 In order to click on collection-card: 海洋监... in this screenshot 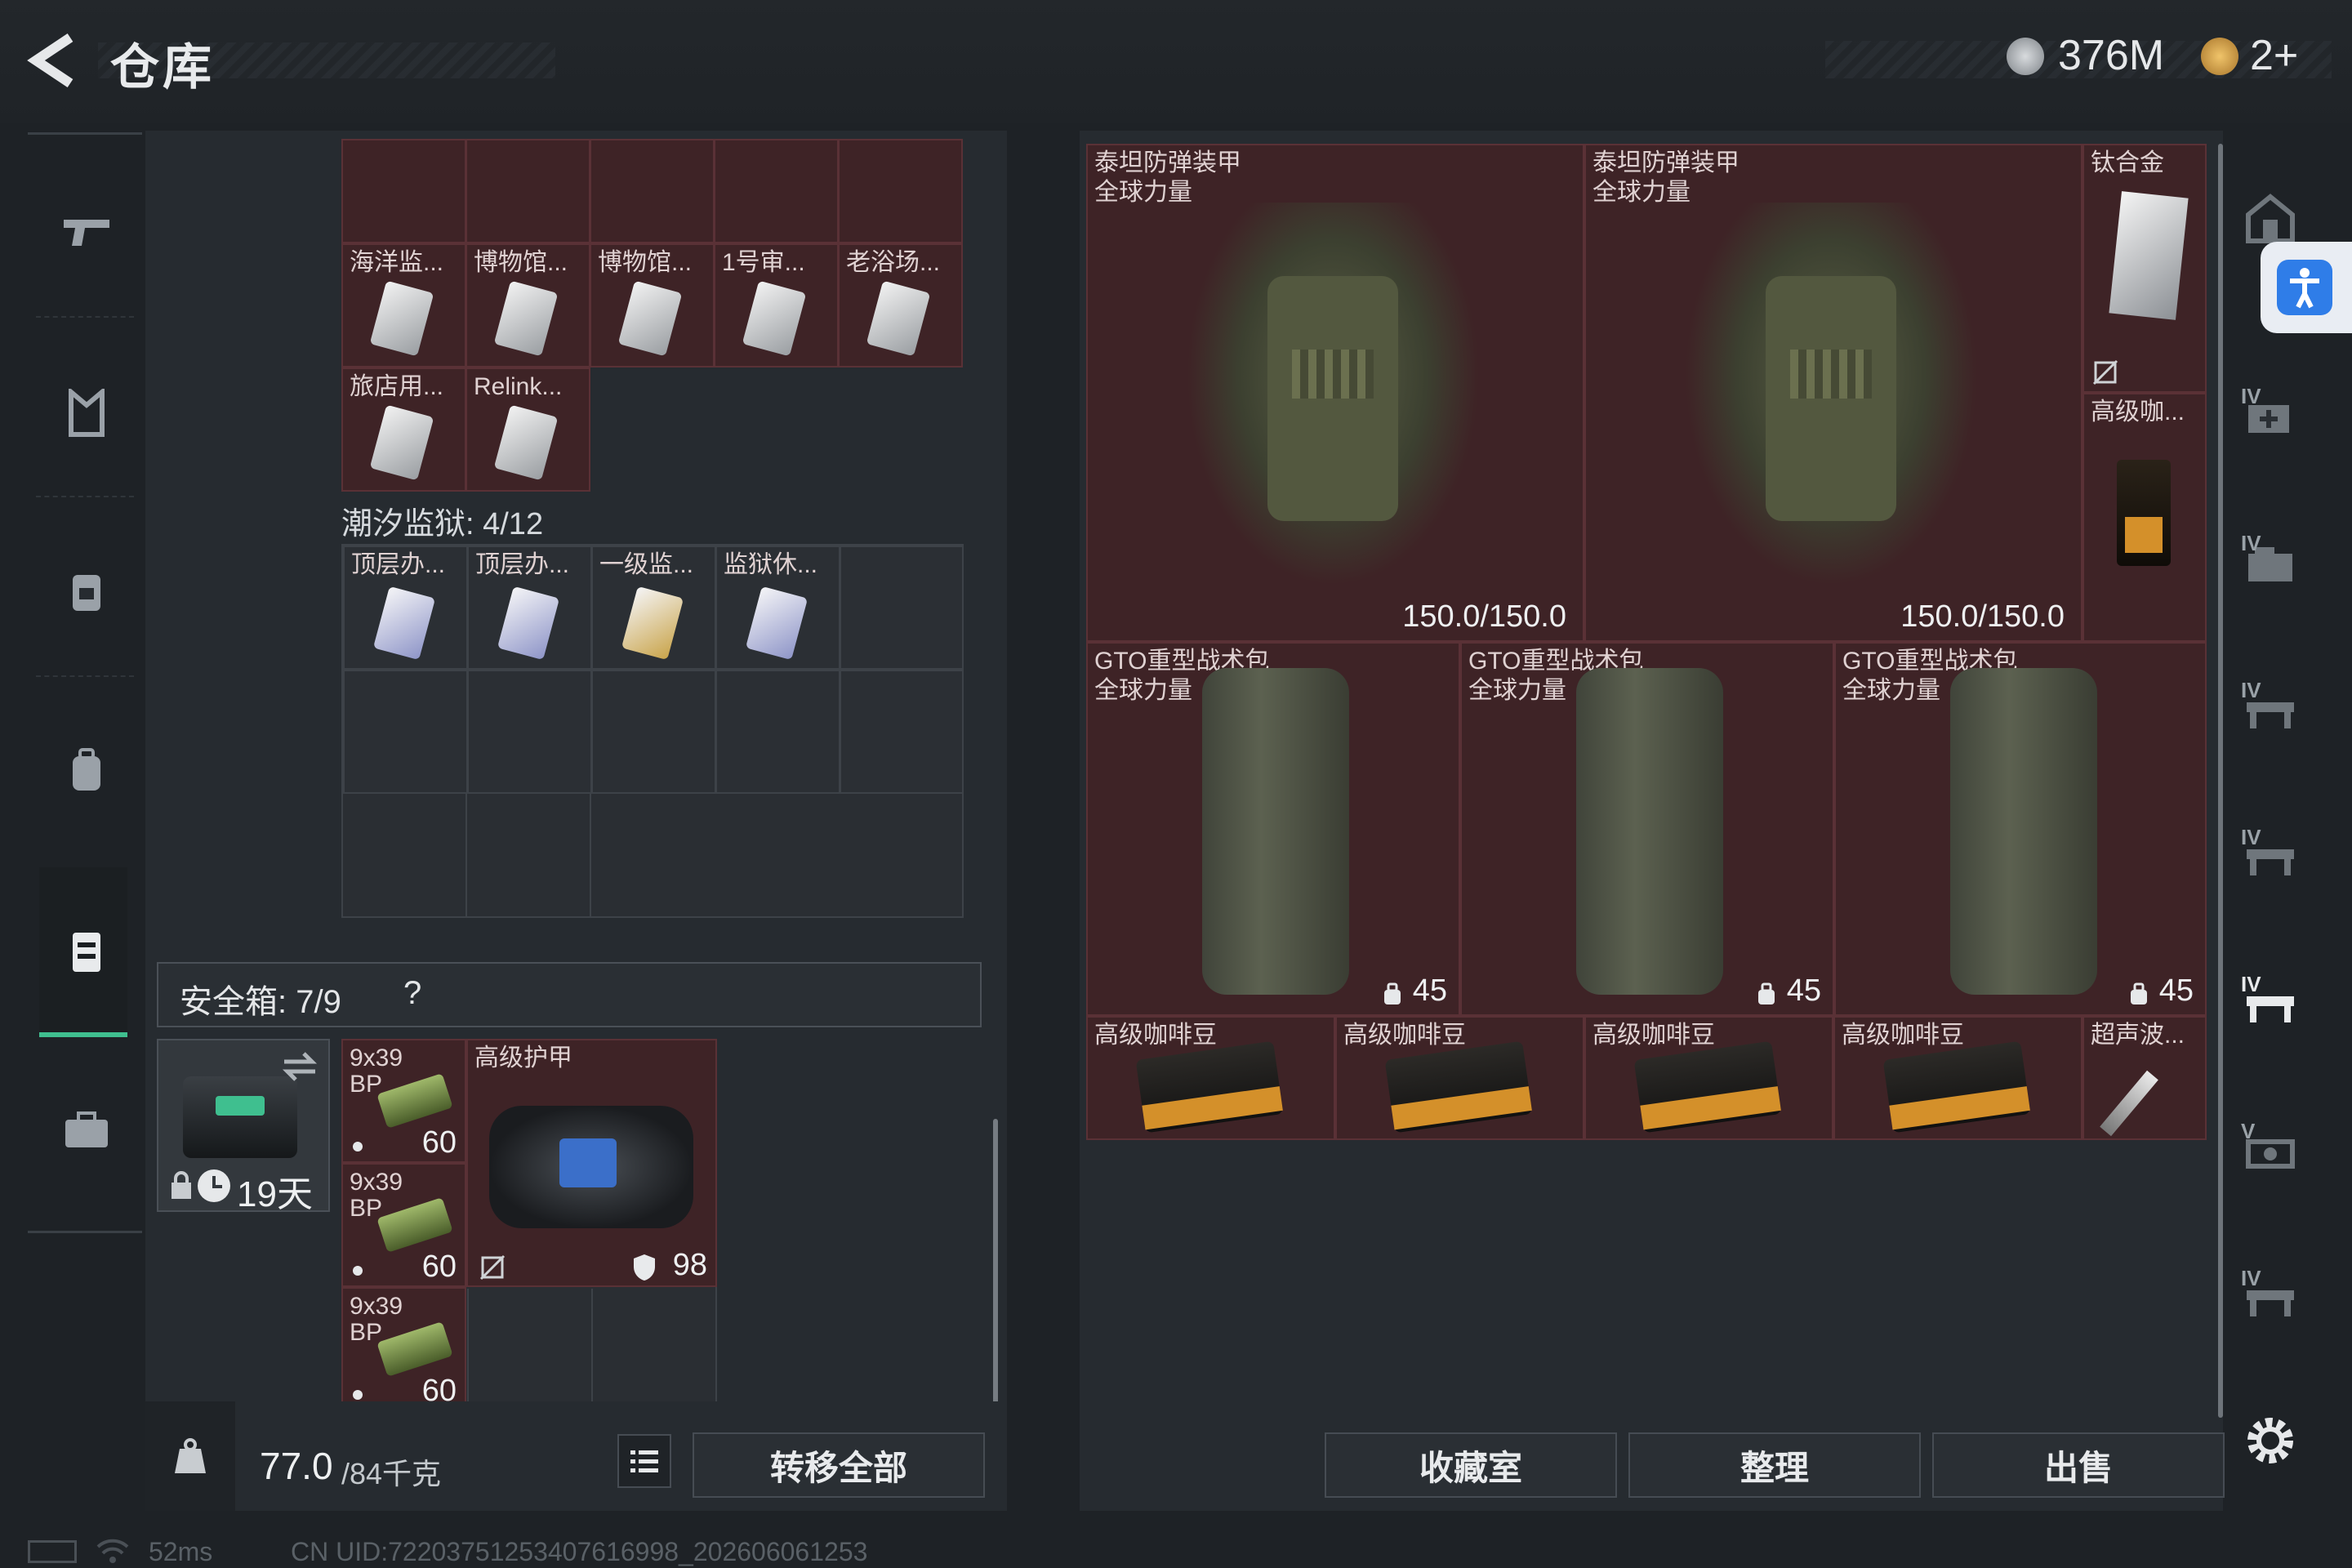, I will do `click(403, 305)`.